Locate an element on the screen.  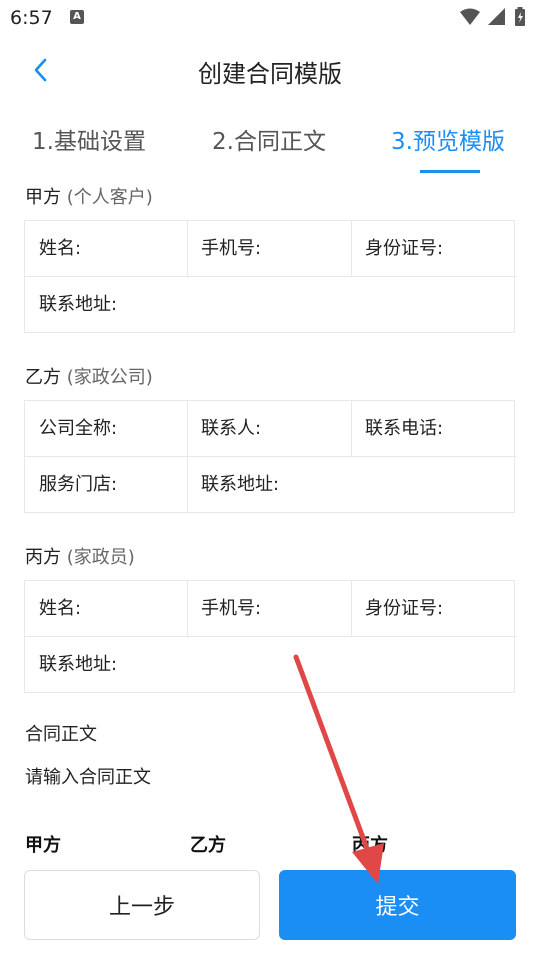
active-tab-indicator is located at coordinates (450, 171).